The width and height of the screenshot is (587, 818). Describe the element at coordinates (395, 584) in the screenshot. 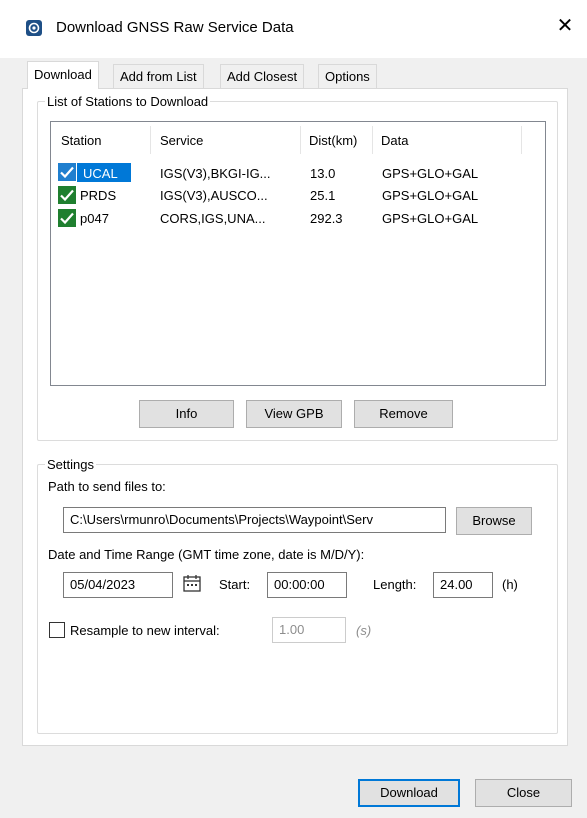

I see `length-label: Length:` at that location.